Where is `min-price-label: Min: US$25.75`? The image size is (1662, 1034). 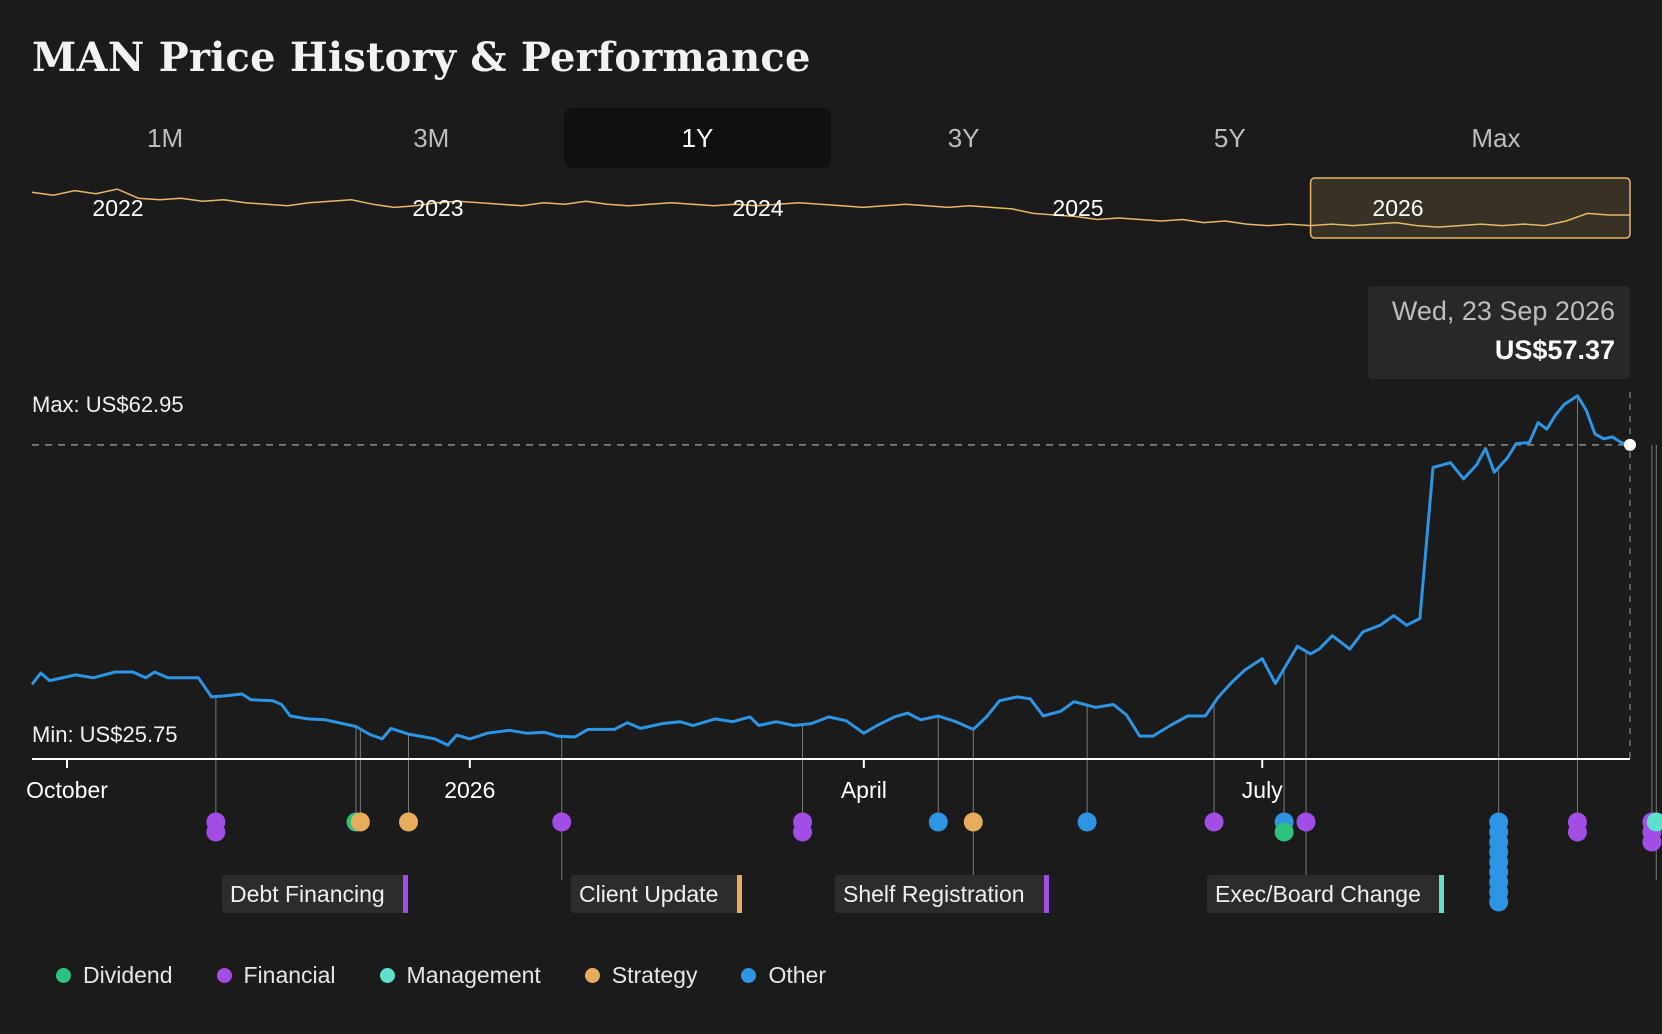 min-price-label: Min: US$25.75 is located at coordinates (105, 734).